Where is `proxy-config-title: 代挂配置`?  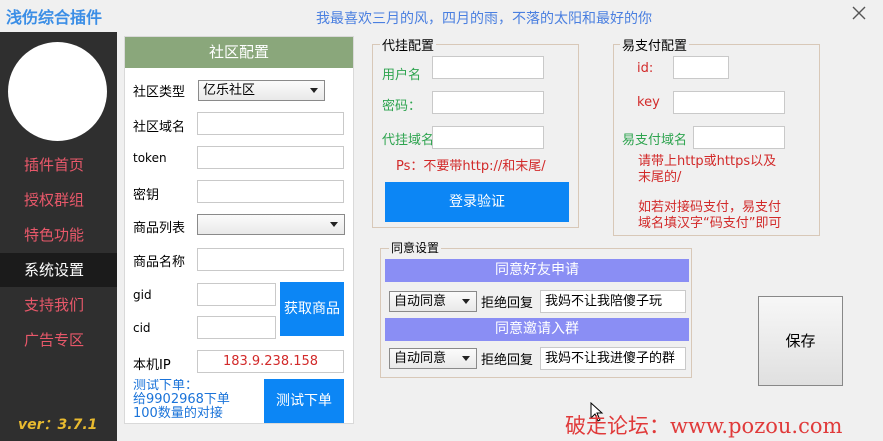 proxy-config-title: 代挂配置 is located at coordinates (408, 44).